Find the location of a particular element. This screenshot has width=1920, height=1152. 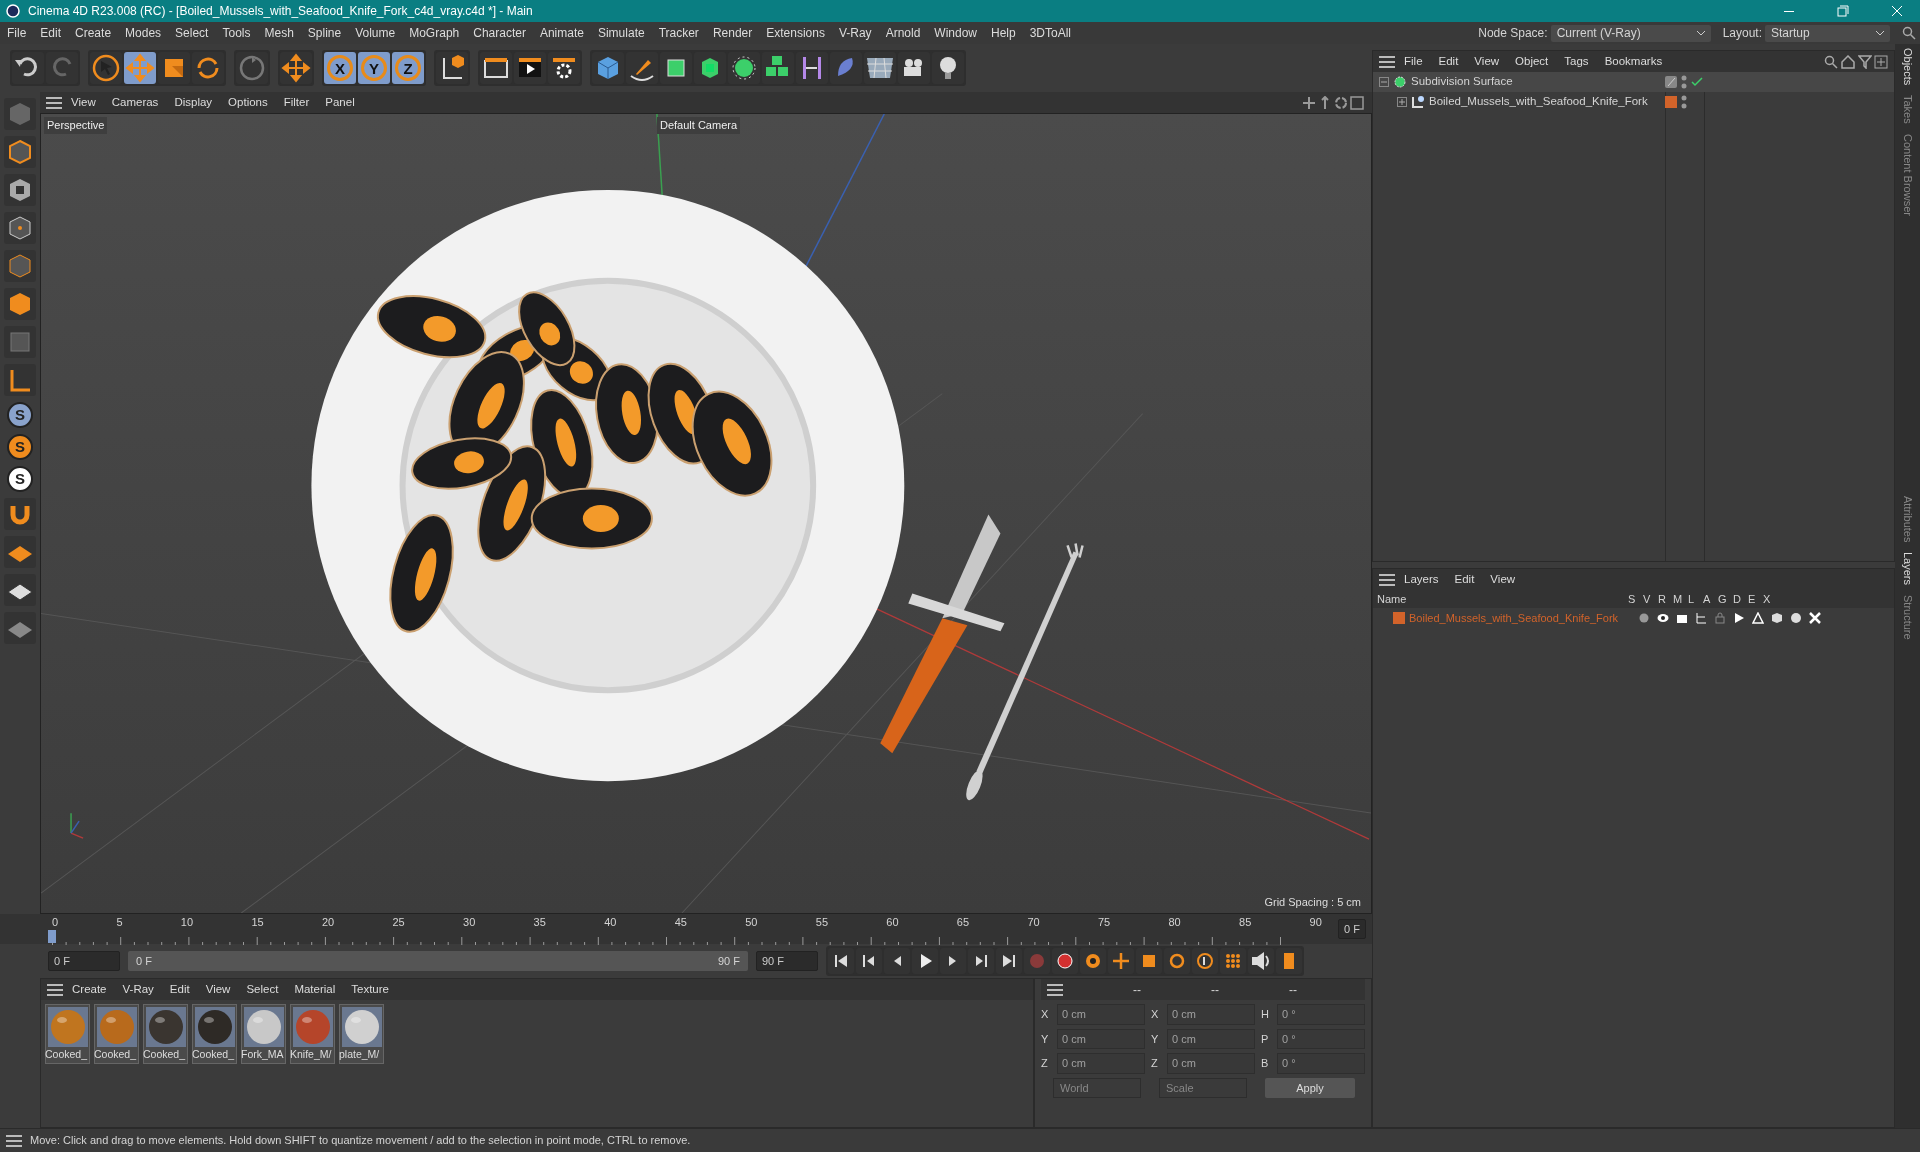

previous-frame-button is located at coordinates (897, 961).